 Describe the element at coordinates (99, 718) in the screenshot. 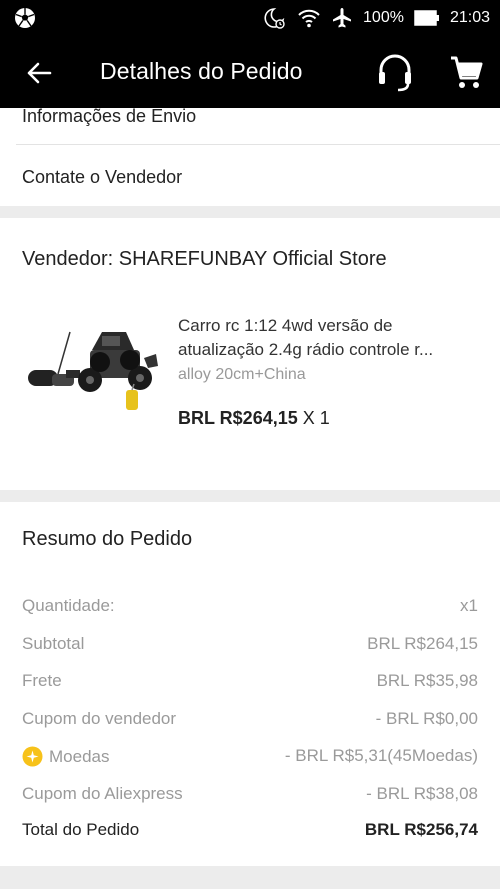

I see `summary-label: Cupom do vendedor` at that location.